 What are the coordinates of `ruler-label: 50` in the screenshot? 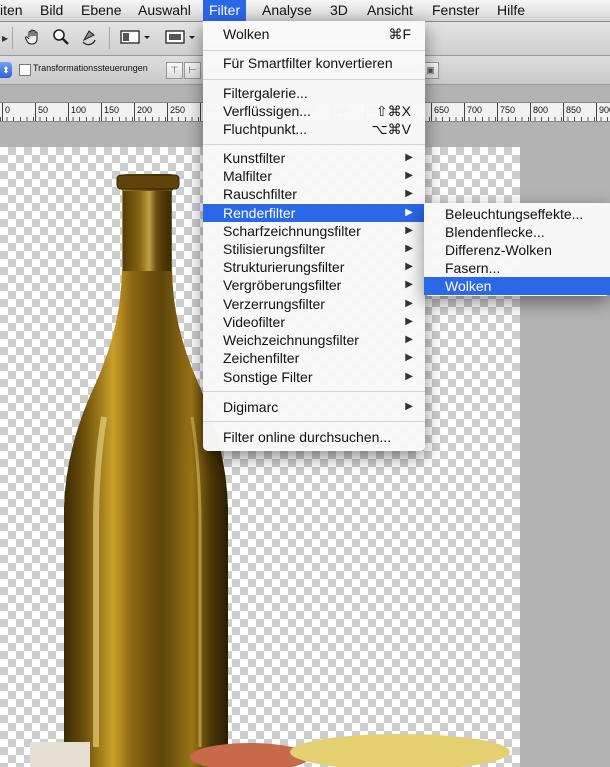 It's located at (43, 110).